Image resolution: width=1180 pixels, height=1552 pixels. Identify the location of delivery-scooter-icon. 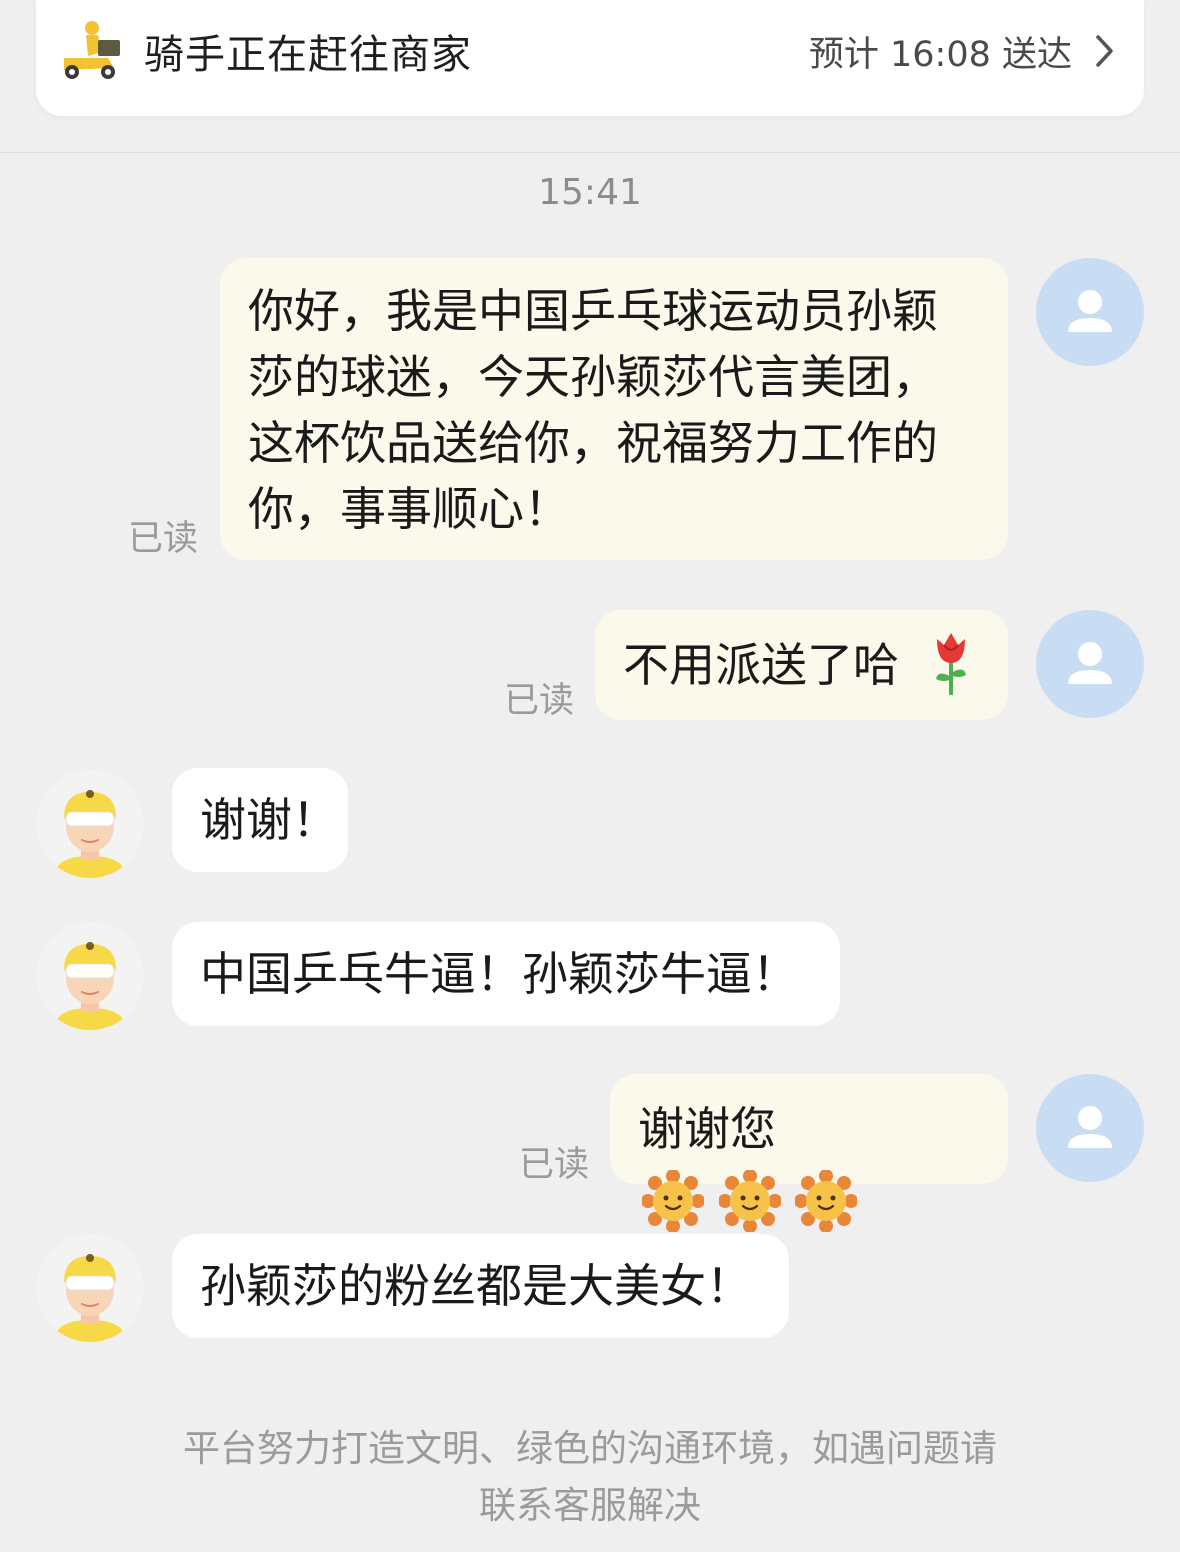
(92, 50).